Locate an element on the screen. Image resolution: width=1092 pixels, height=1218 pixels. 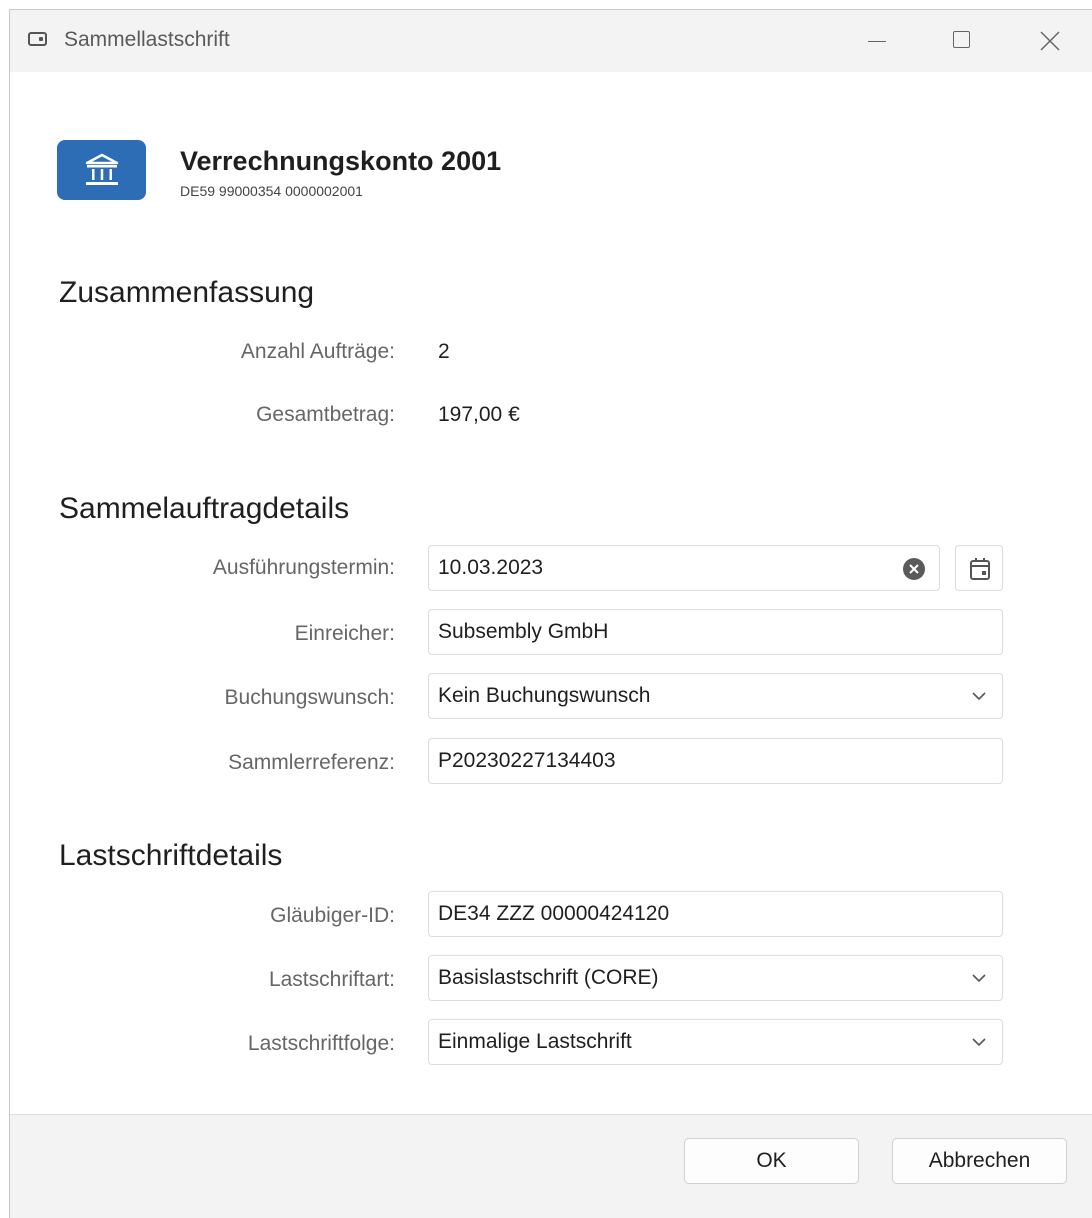
debit-heading: Lastschriftdetails is located at coordinates (171, 855).